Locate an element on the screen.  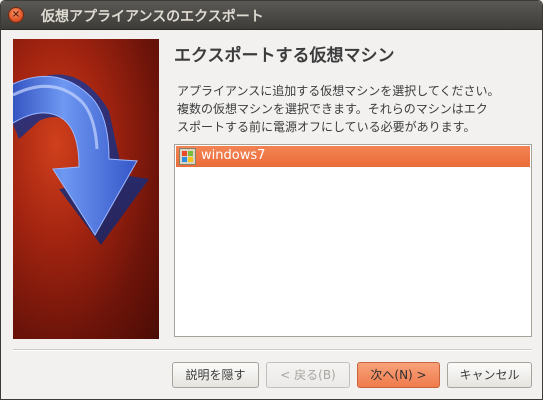
cancel-button: キャンセル is located at coordinates (489, 375).